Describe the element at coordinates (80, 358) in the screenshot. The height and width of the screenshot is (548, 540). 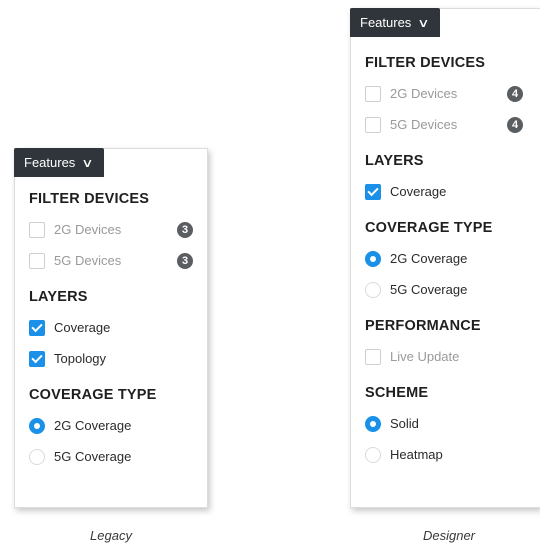
I see `layer-label: Topology` at that location.